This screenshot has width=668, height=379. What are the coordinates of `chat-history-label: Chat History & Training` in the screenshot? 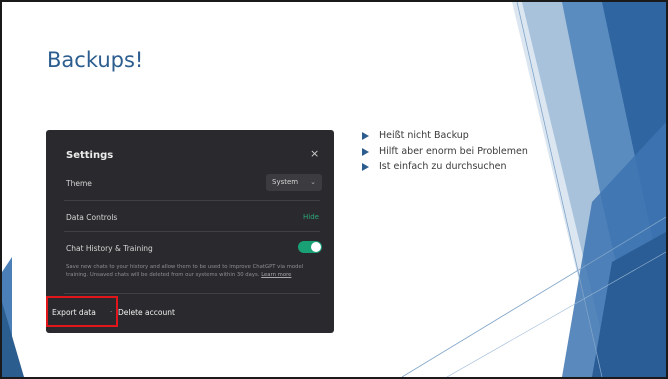 It's located at (109, 248).